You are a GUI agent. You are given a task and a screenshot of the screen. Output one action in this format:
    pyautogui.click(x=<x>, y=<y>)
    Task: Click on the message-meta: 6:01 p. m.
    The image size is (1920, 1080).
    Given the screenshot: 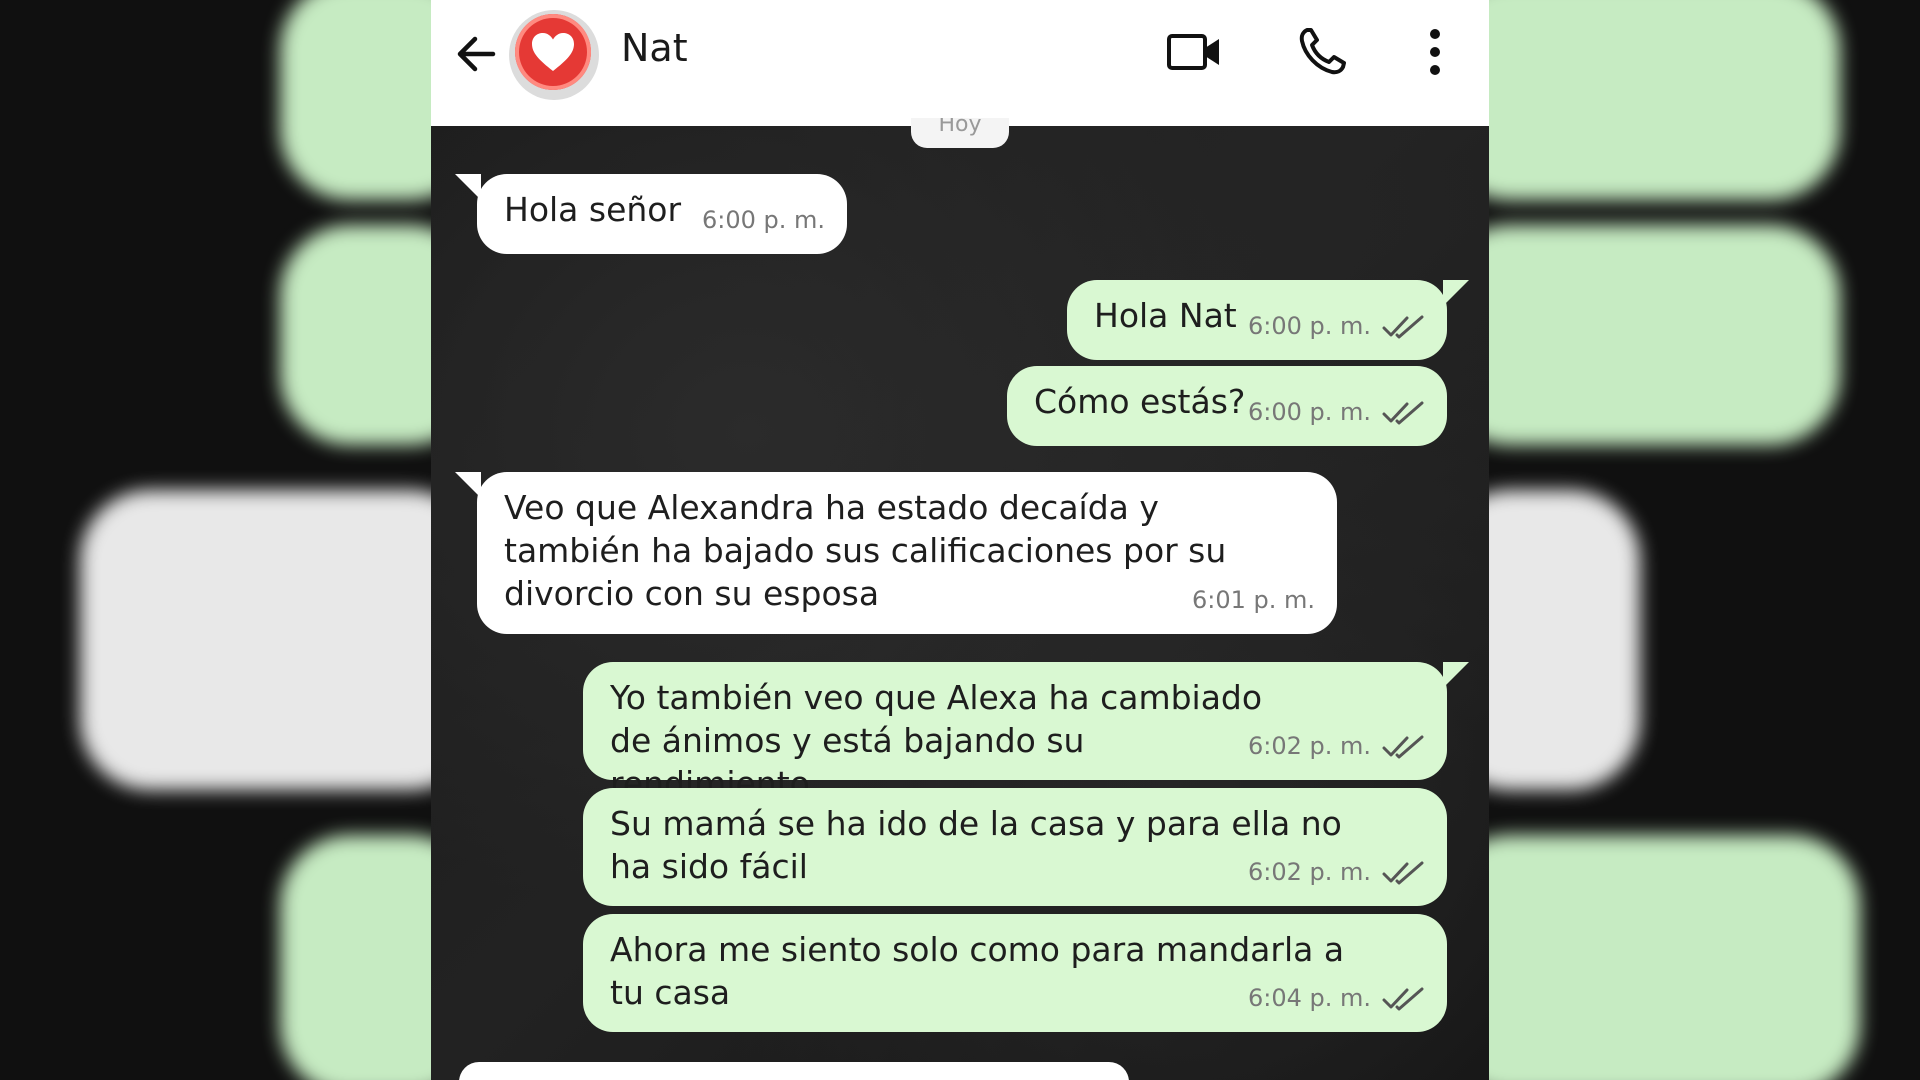 What is the action you would take?
    pyautogui.click(x=1253, y=600)
    